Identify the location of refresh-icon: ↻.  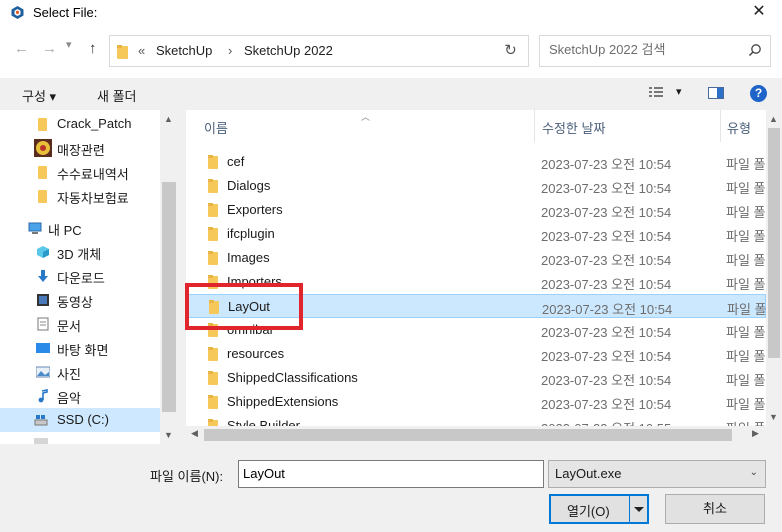
(510, 50).